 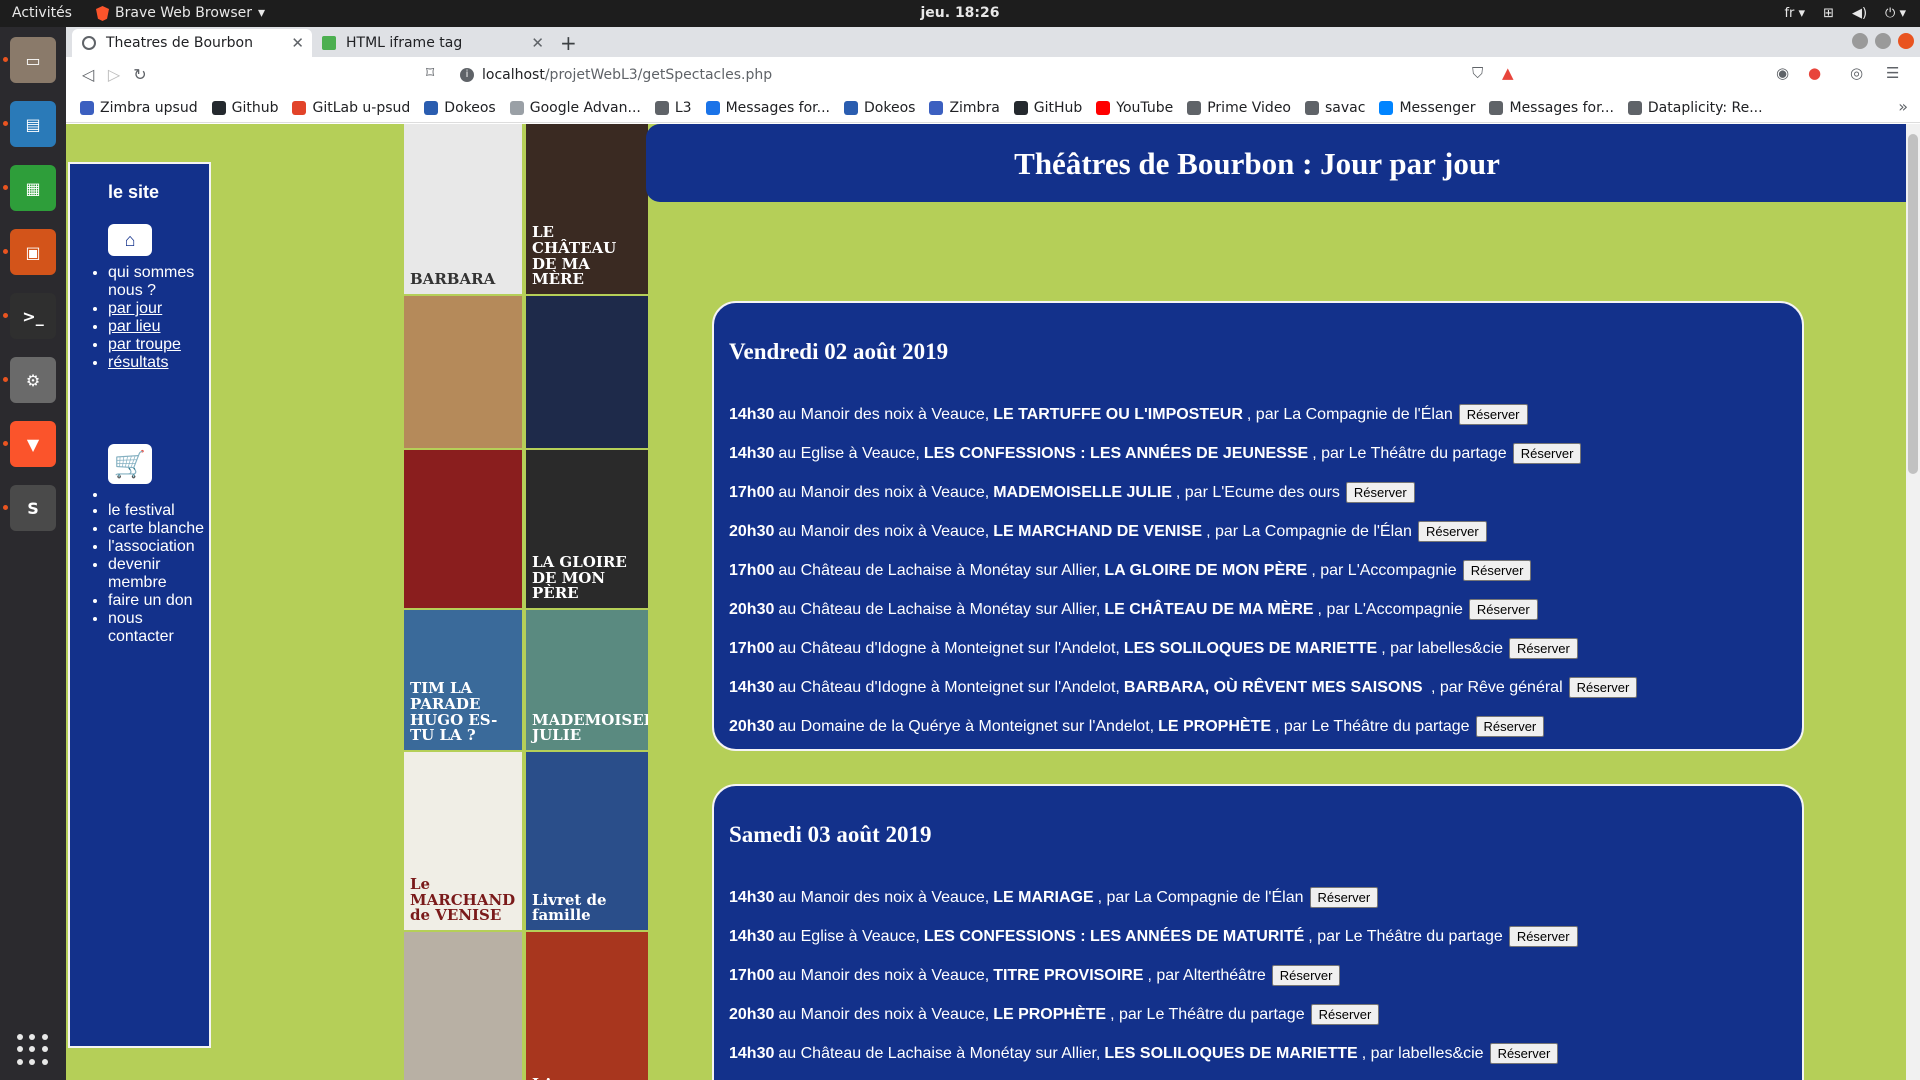 What do you see at coordinates (1239, 108) in the screenshot?
I see `bookmark-item: Prime Video` at bounding box center [1239, 108].